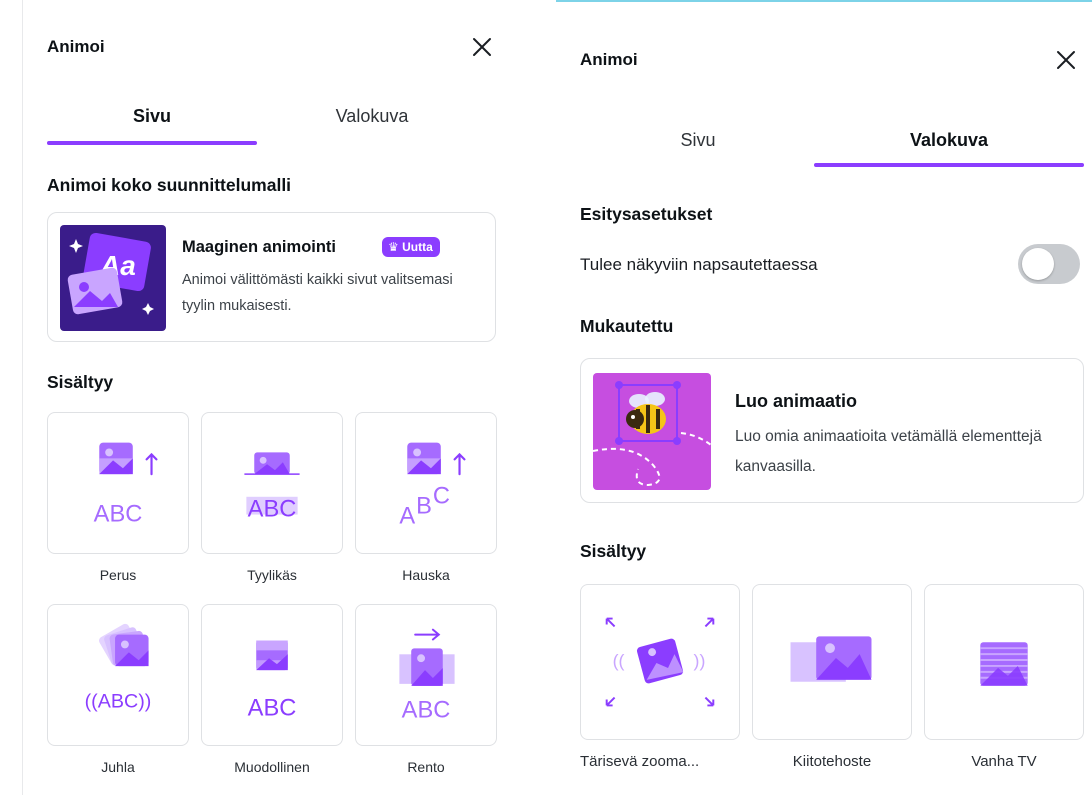 Image resolution: width=1092 pixels, height=795 pixels. I want to click on toggle-knob, so click(1038, 264).